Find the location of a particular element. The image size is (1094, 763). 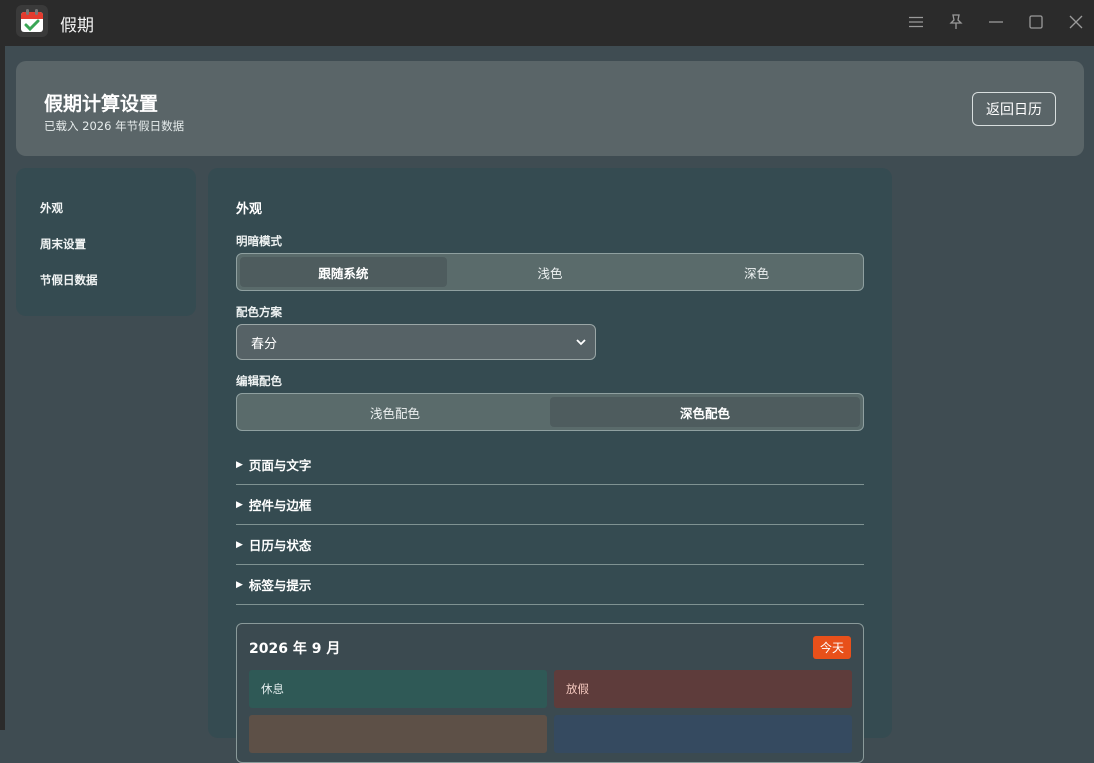

edit-palette-selector: 浅色配色 深色配色 is located at coordinates (550, 412).